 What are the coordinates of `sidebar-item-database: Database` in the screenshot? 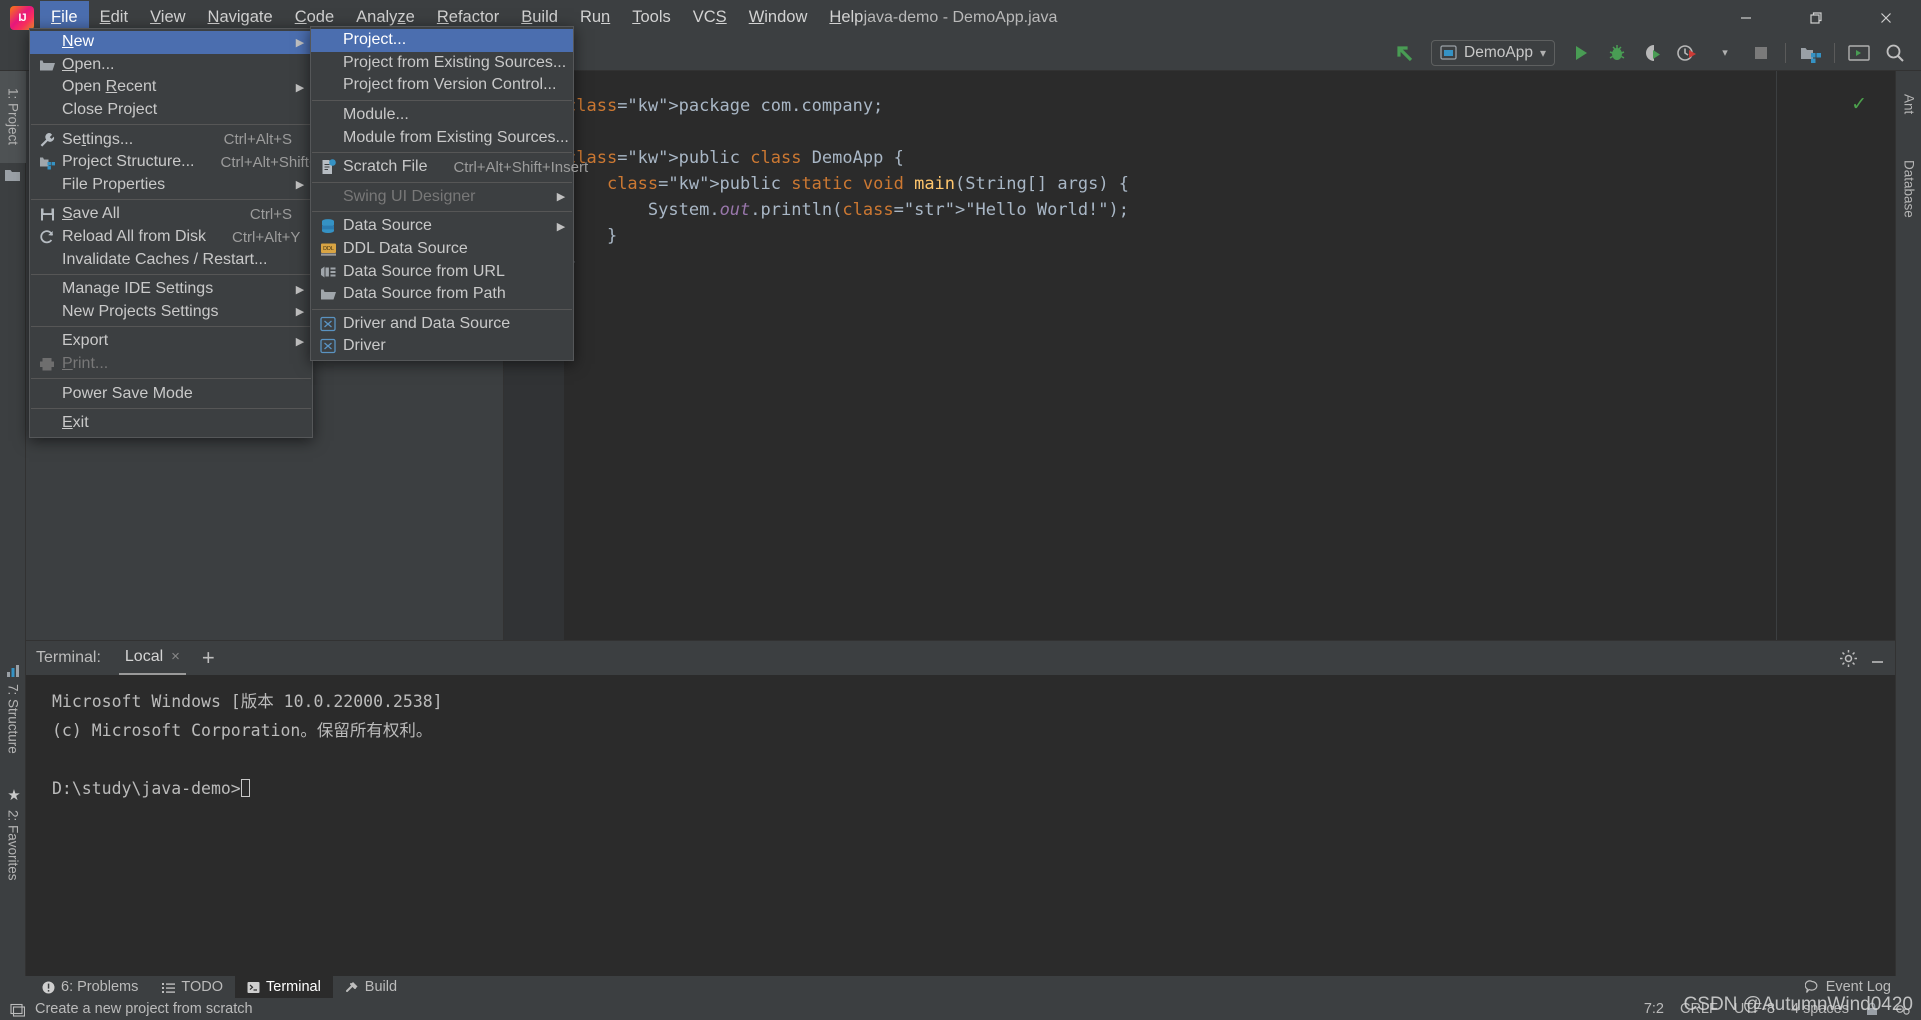 It's located at (1908, 189).